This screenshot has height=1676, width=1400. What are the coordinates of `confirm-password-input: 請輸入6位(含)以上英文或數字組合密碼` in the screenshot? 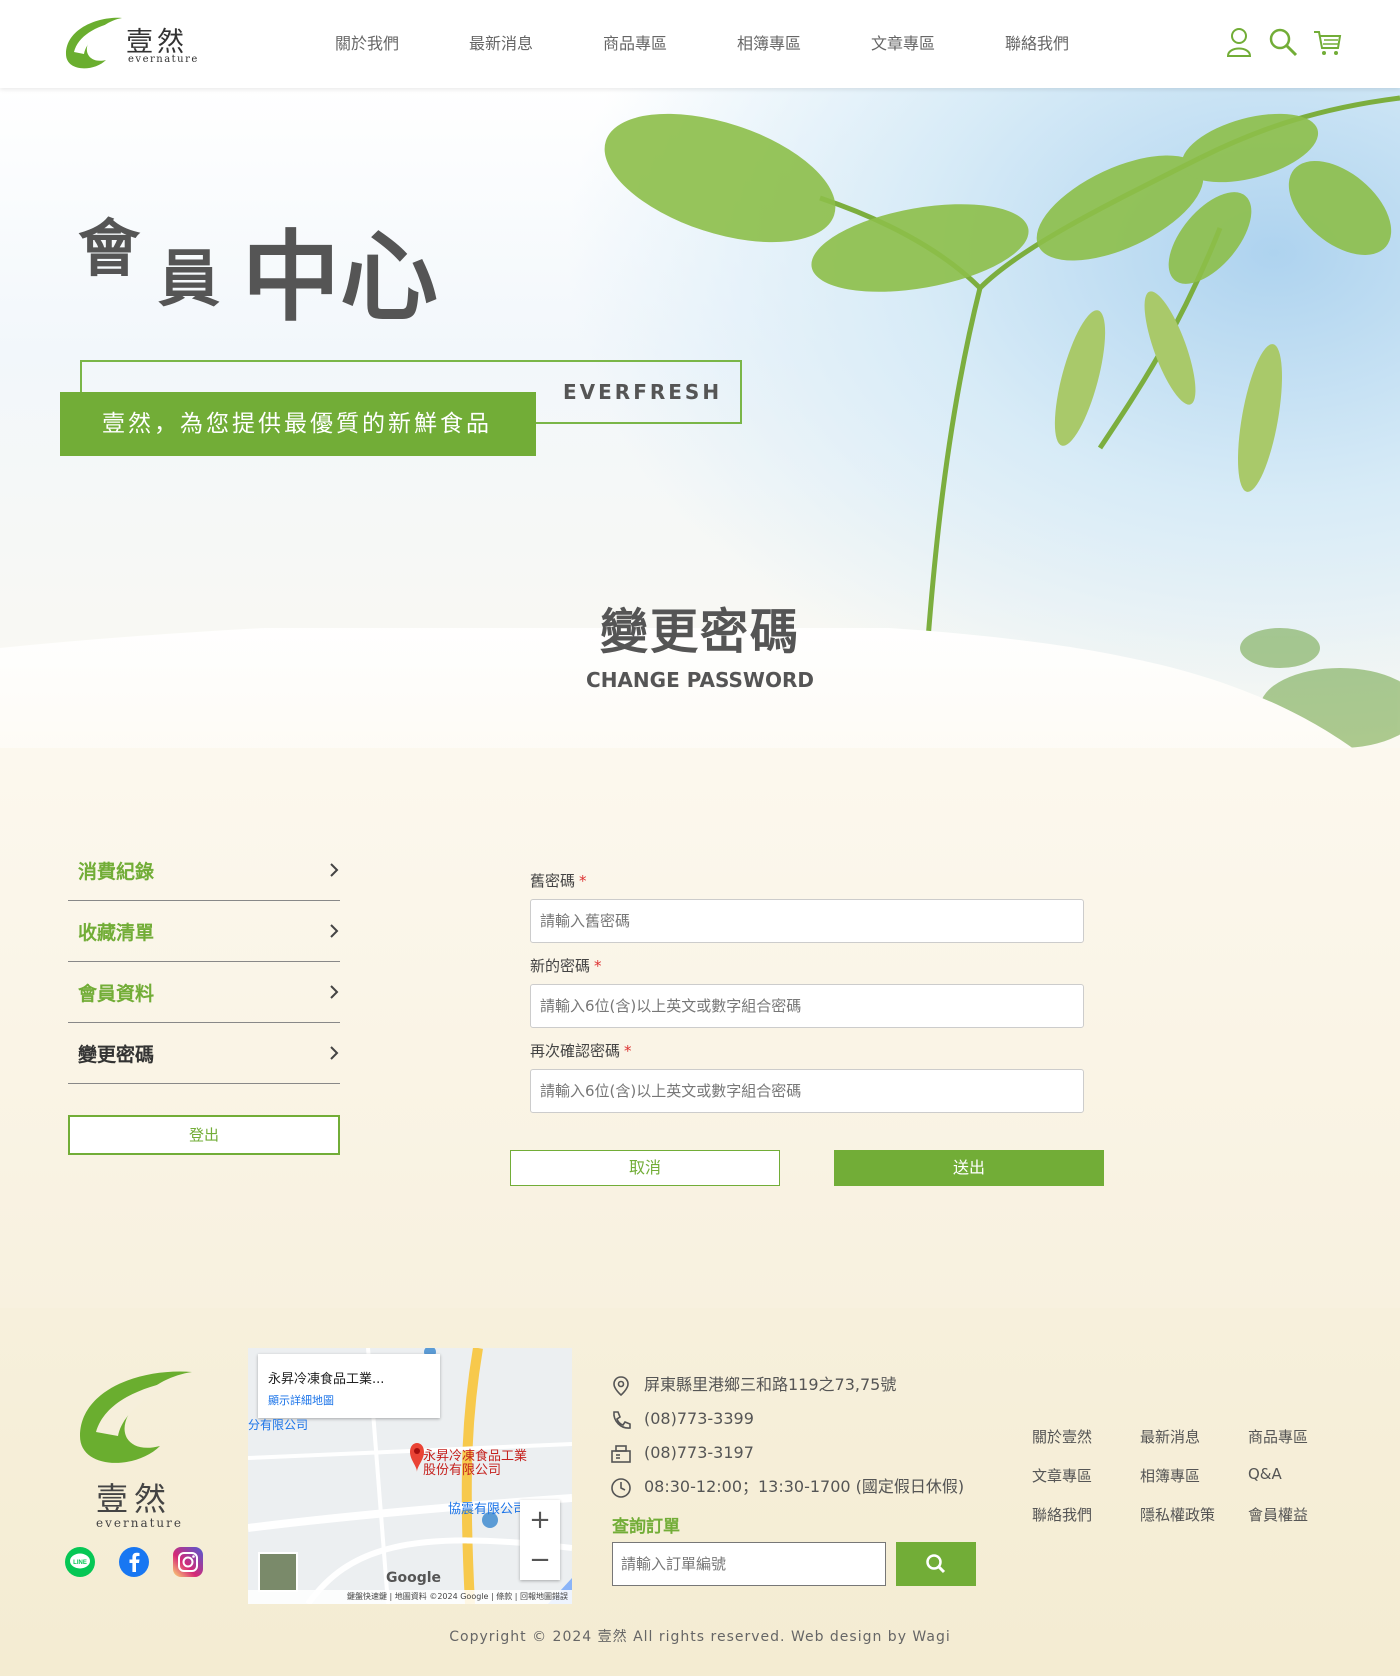 It's located at (807, 1091).